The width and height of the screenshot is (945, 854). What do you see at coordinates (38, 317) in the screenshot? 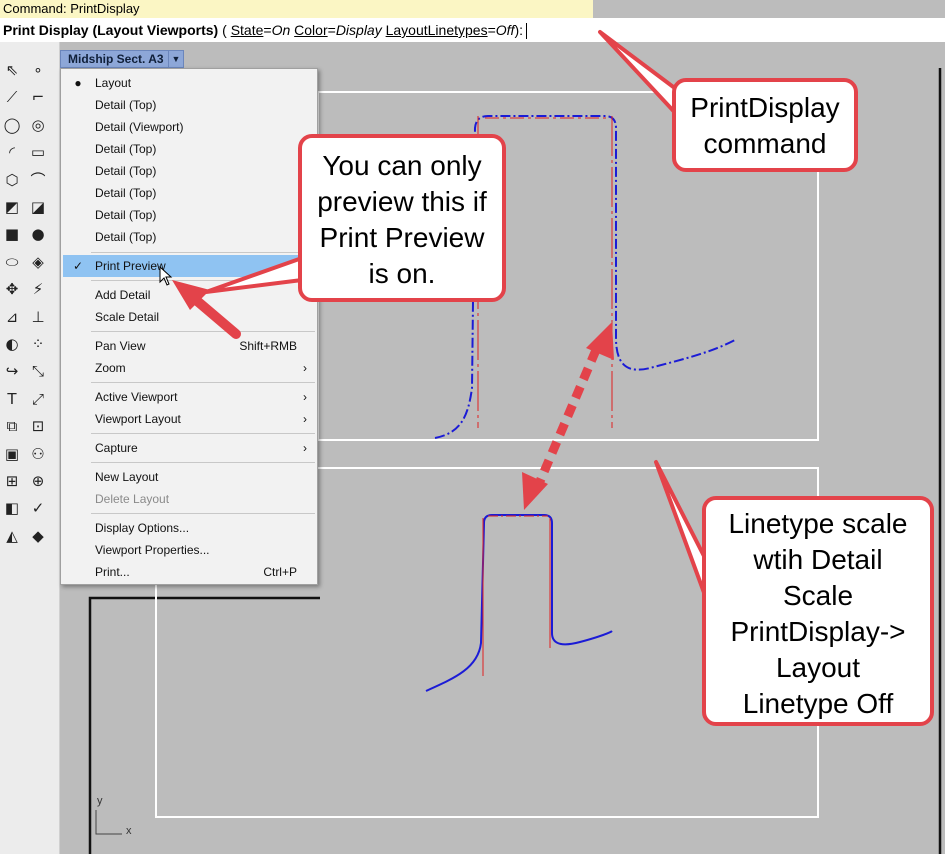
I see `split-icon: ⊥` at bounding box center [38, 317].